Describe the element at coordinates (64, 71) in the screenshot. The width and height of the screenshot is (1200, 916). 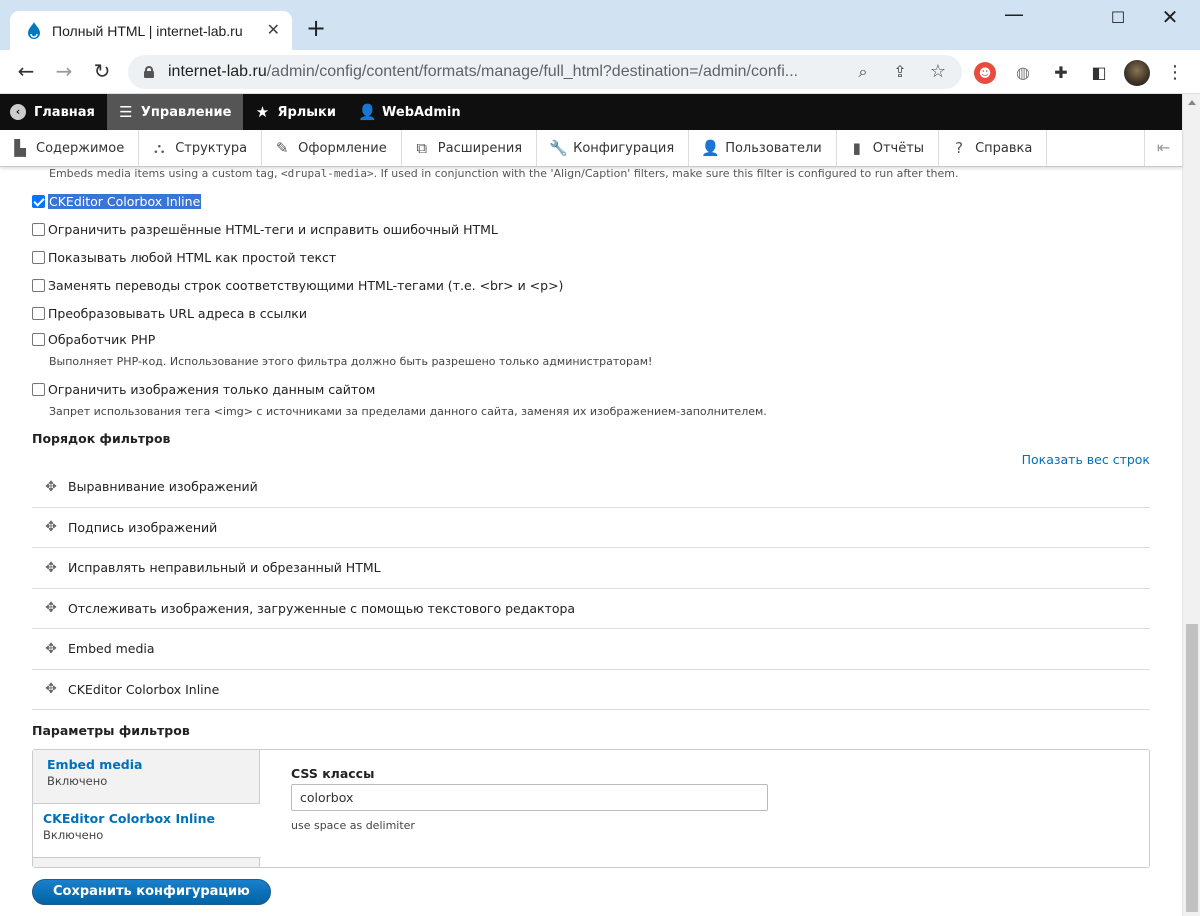
I see `forward-button: →` at that location.